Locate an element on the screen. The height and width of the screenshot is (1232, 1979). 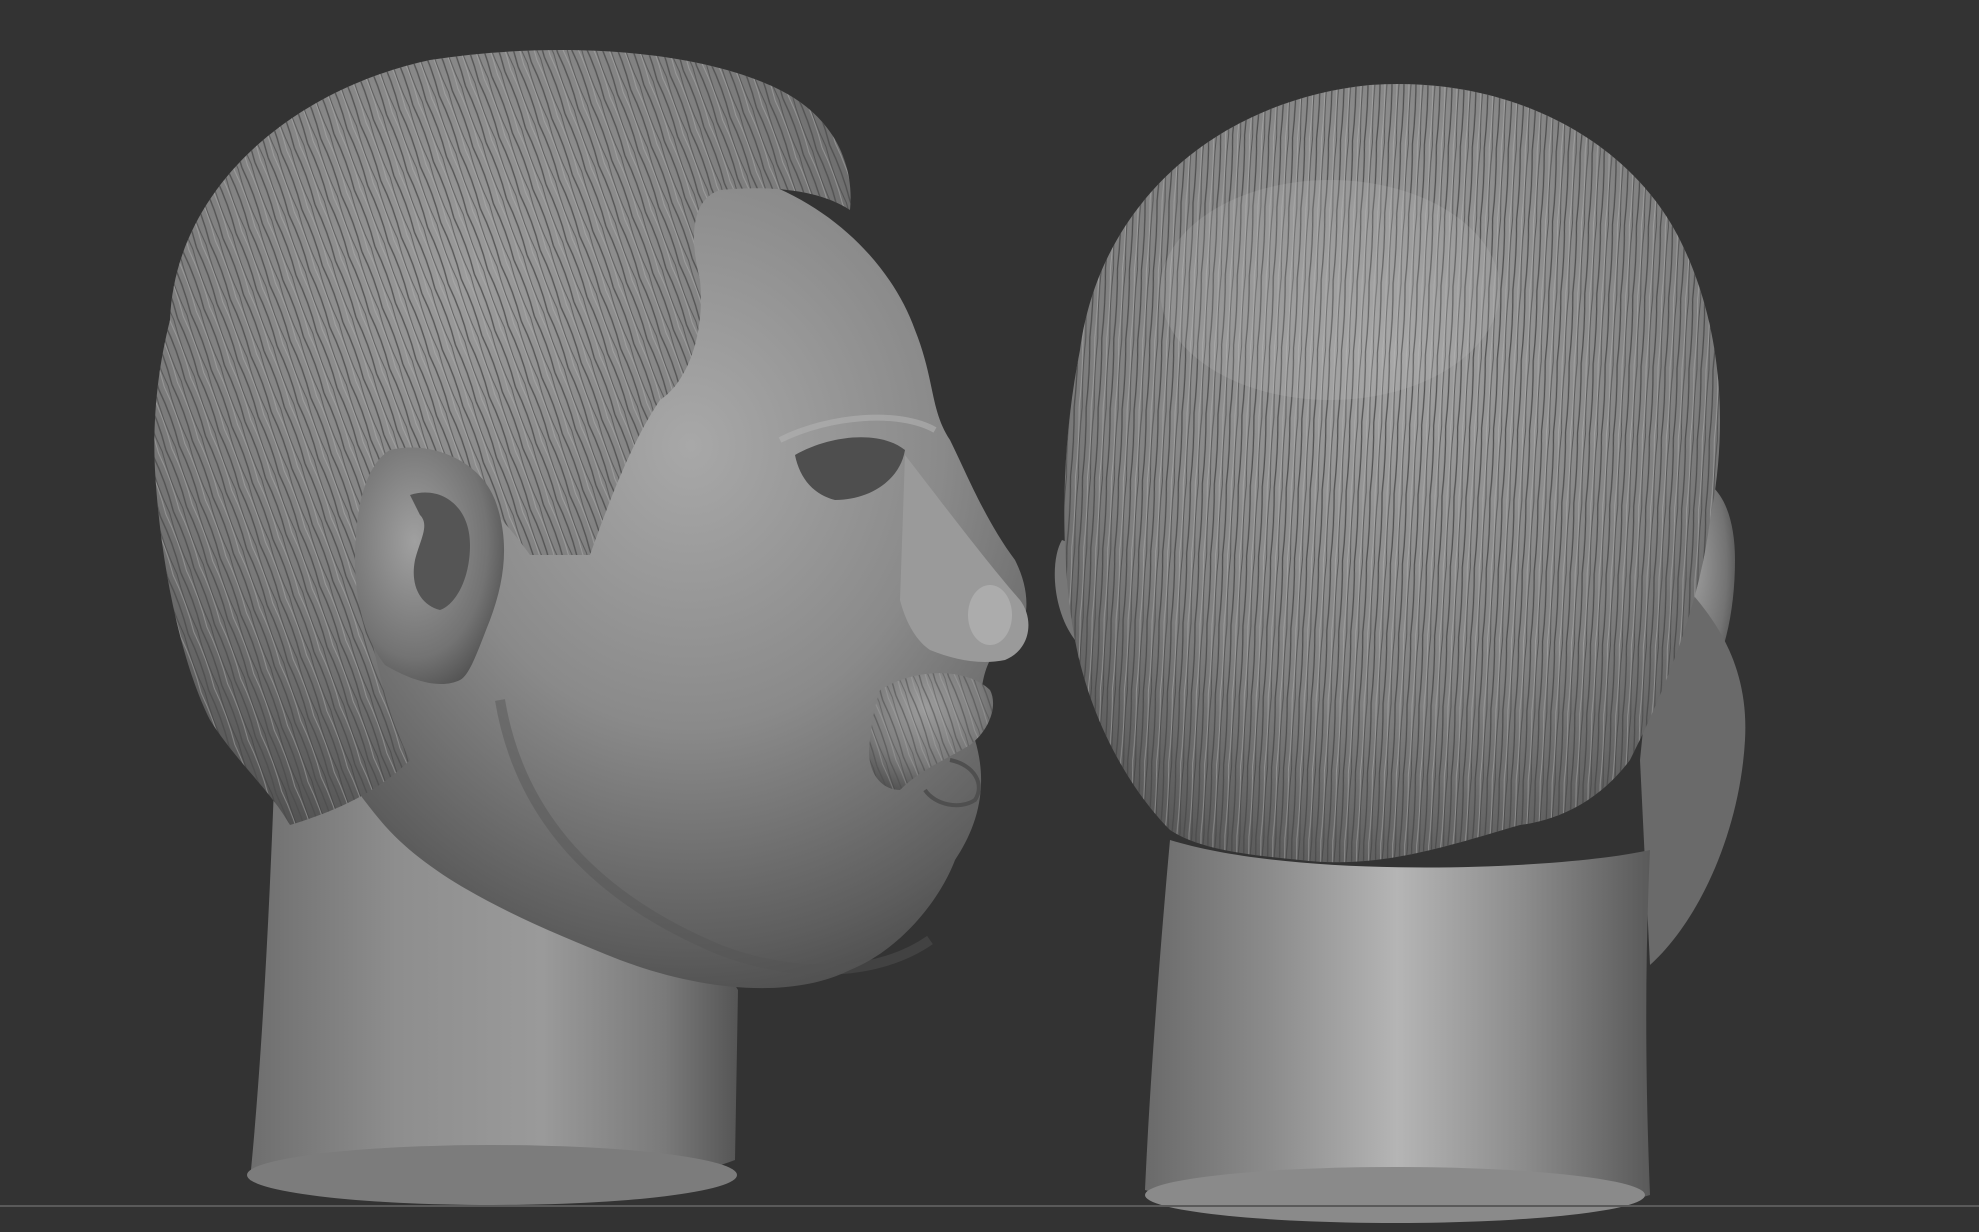
viewport-floor-line is located at coordinates (989, 1206).